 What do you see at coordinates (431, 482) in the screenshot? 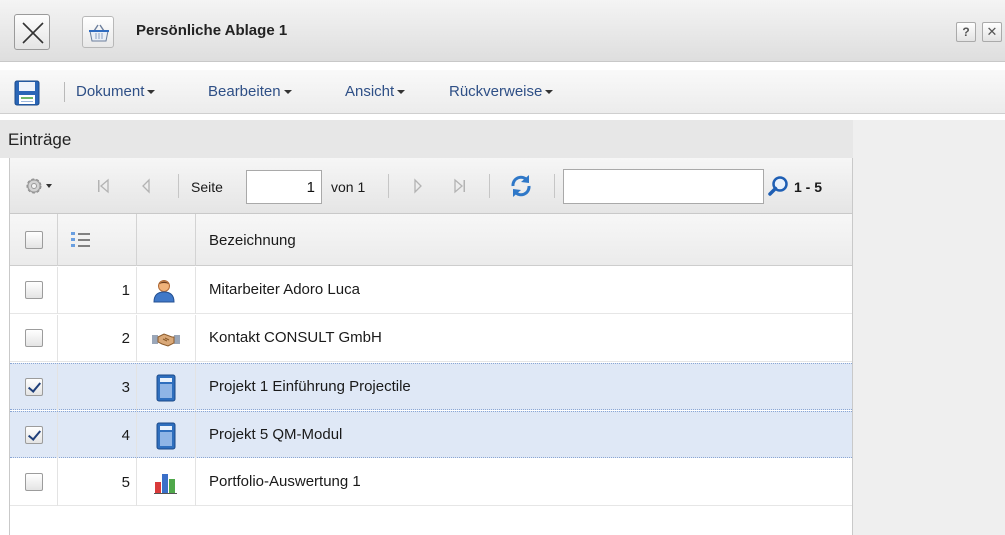
I see `table-row: 5 Portfolio-Auswertung 1` at bounding box center [431, 482].